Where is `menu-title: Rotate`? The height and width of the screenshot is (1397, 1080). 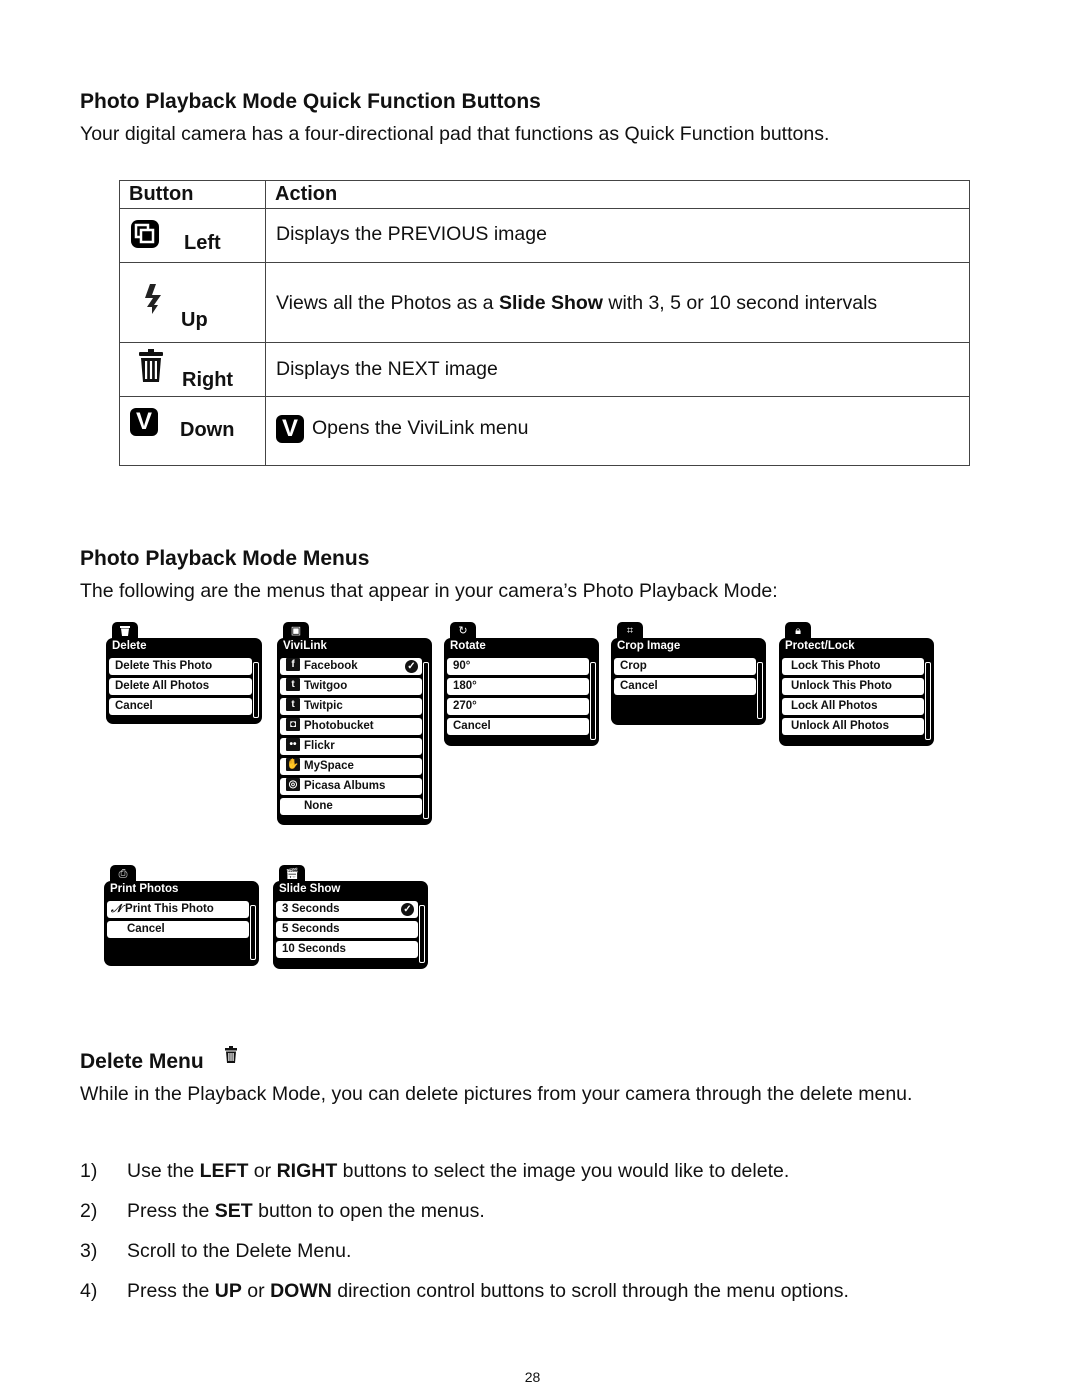
menu-title: Rotate is located at coordinates (468, 646).